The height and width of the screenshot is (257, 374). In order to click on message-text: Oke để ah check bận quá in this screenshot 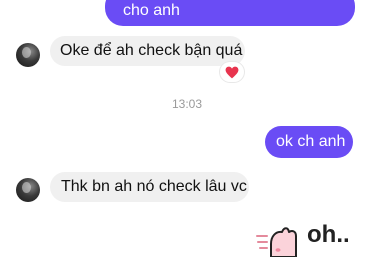, I will do `click(151, 50)`.